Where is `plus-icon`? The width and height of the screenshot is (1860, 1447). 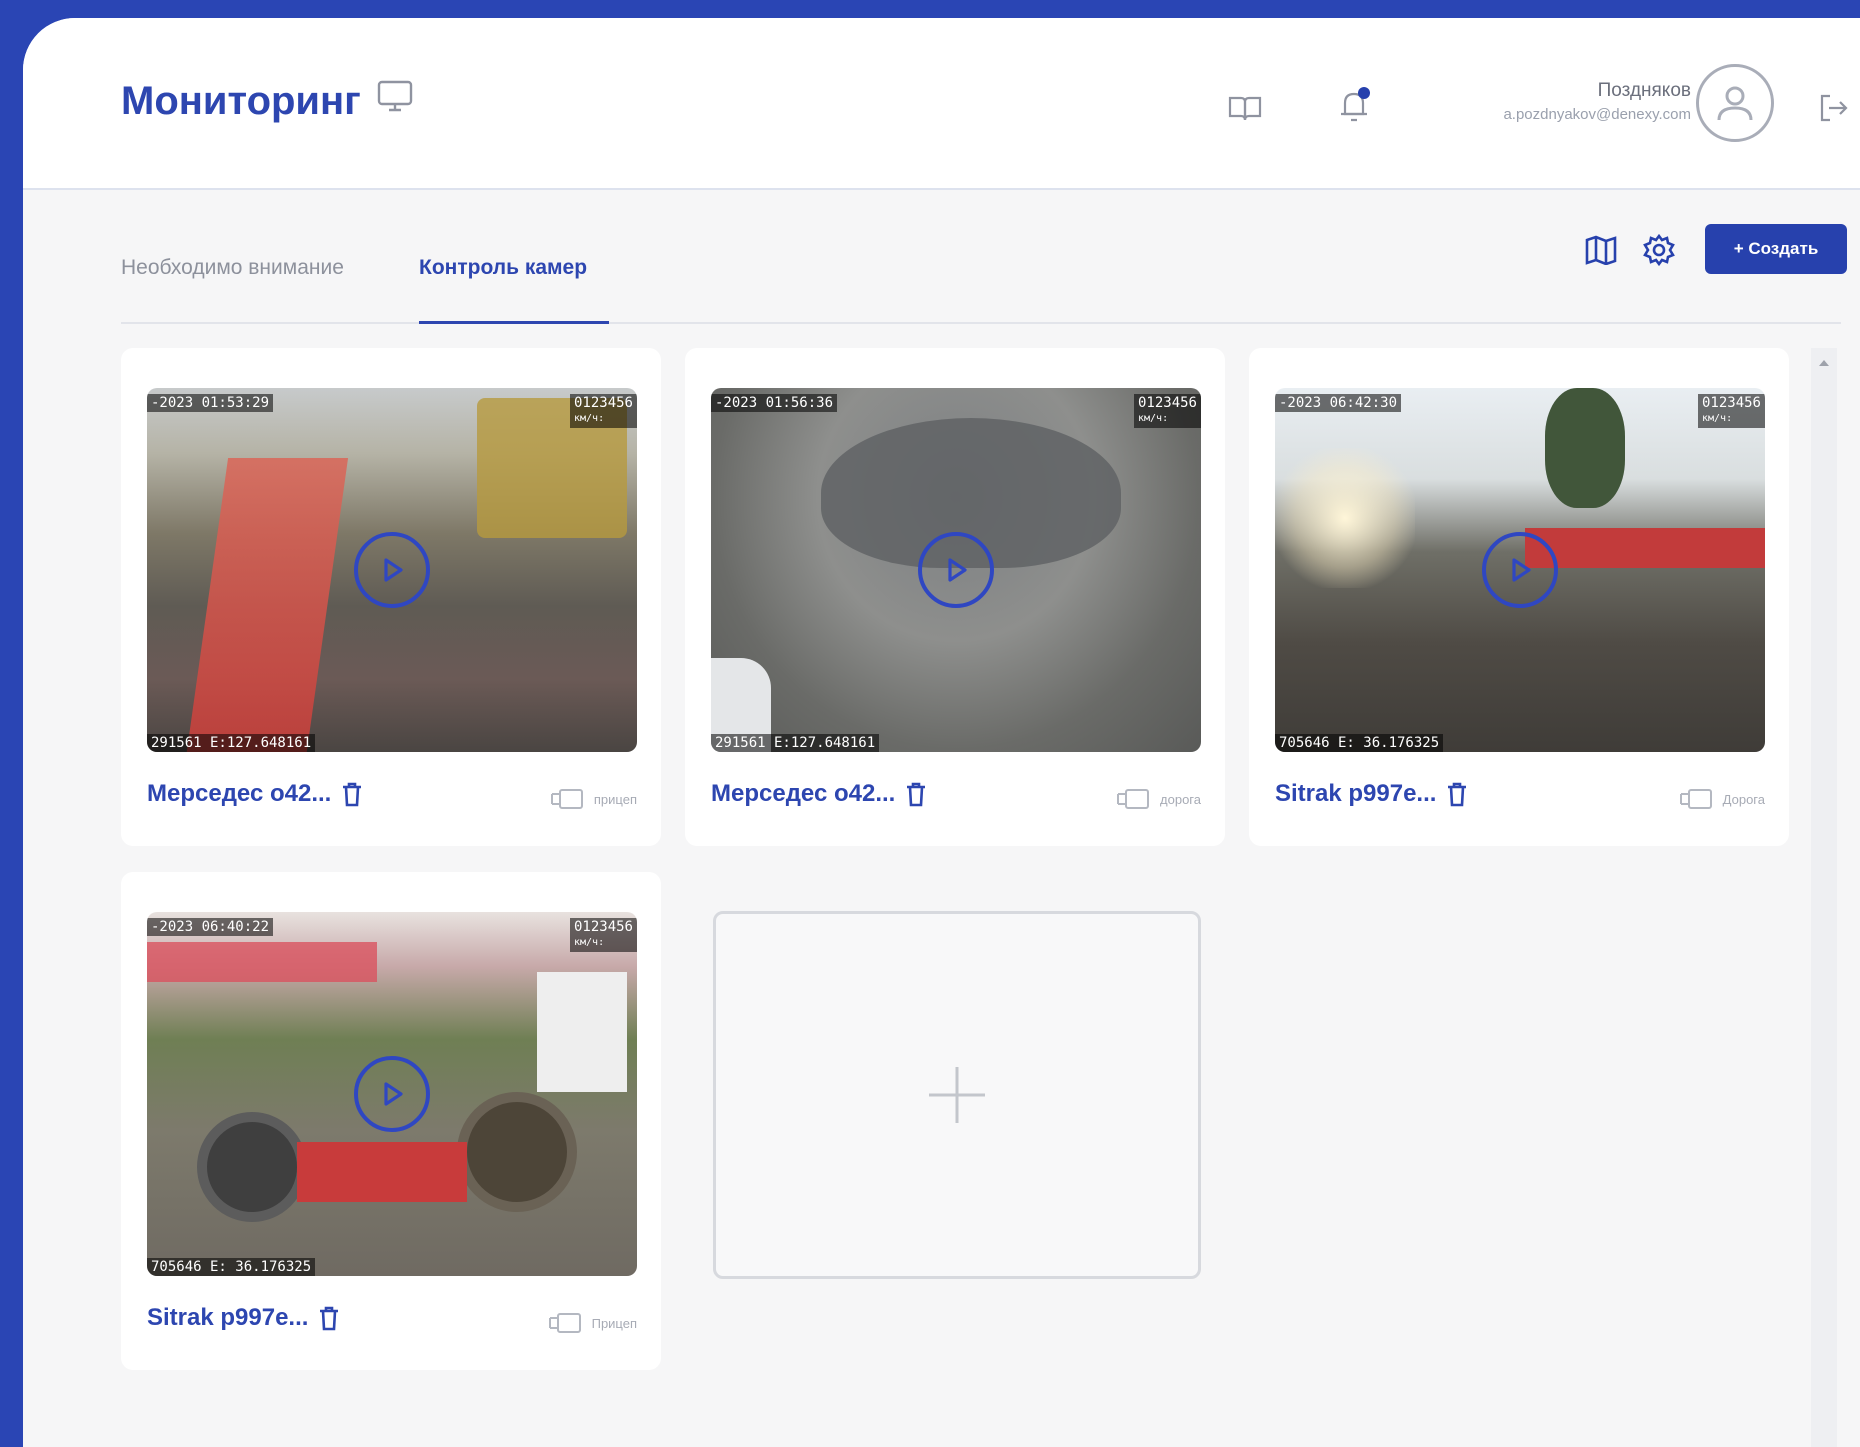 plus-icon is located at coordinates (957, 1095).